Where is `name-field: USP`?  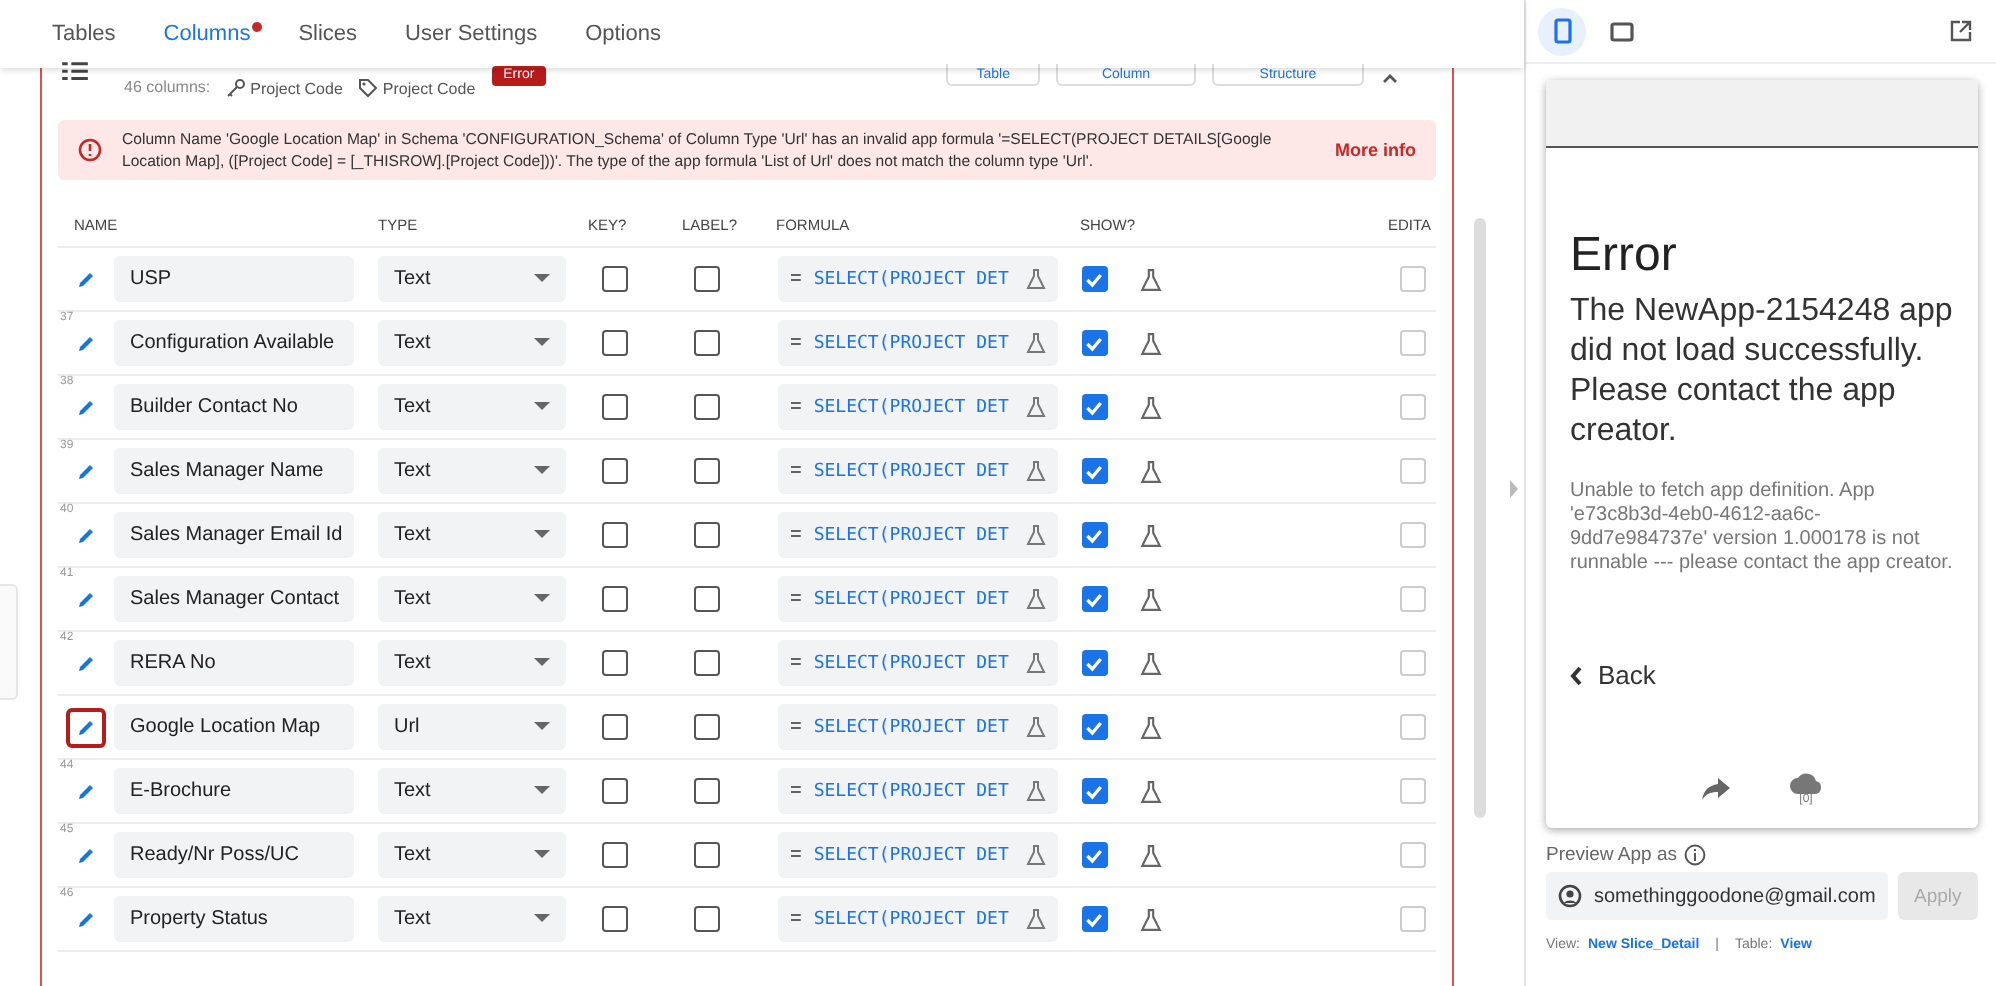
name-field: USP is located at coordinates (234, 279).